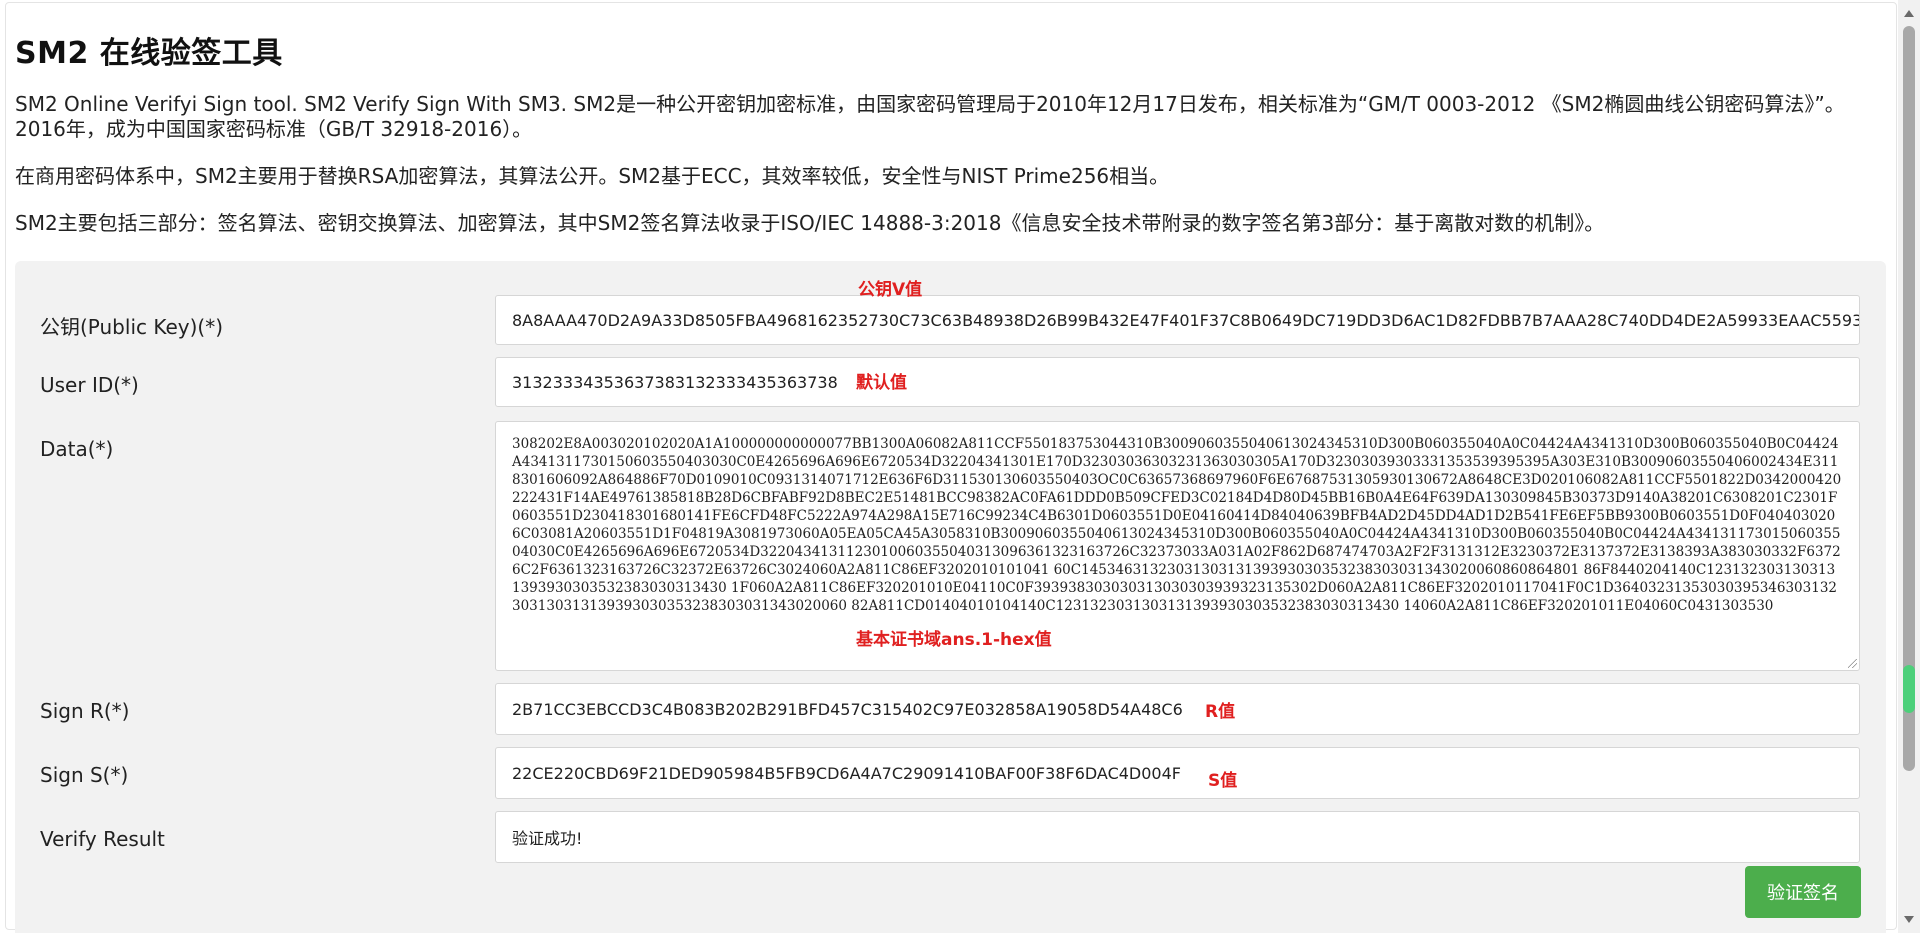 This screenshot has height=933, width=1920. What do you see at coordinates (1177, 382) in the screenshot?
I see `user-id-input: 31323334353637383132333435363738` at bounding box center [1177, 382].